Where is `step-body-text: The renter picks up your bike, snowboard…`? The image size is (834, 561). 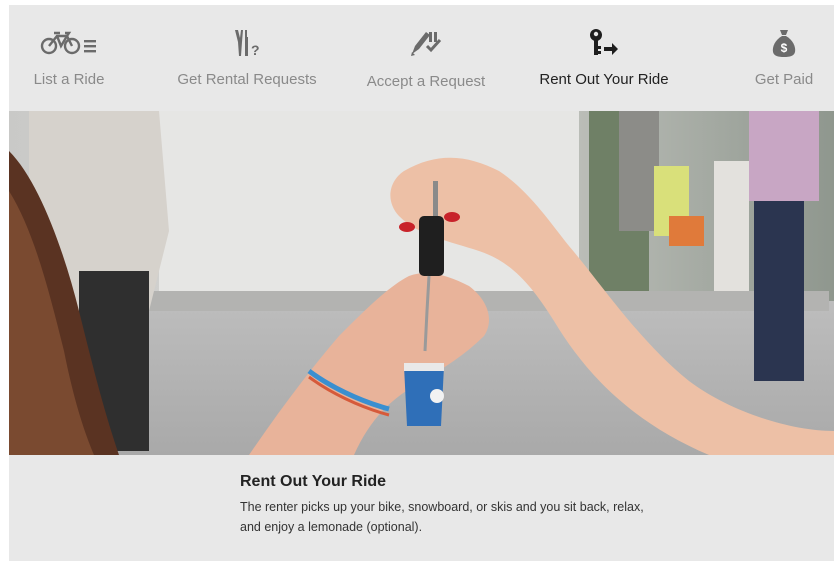
step-body-text: The renter picks up your bike, snowboard… is located at coordinates (442, 517).